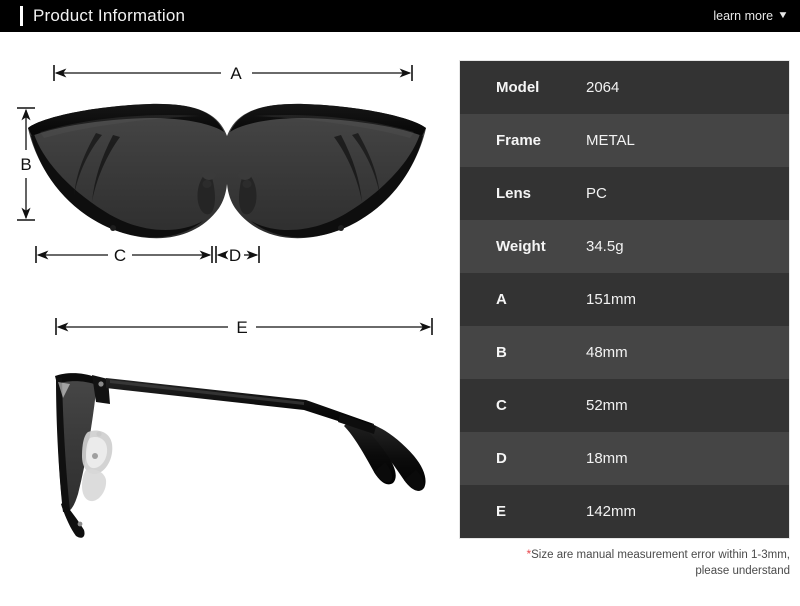 The height and width of the screenshot is (606, 800). I want to click on page-title: Product Information, so click(109, 15).